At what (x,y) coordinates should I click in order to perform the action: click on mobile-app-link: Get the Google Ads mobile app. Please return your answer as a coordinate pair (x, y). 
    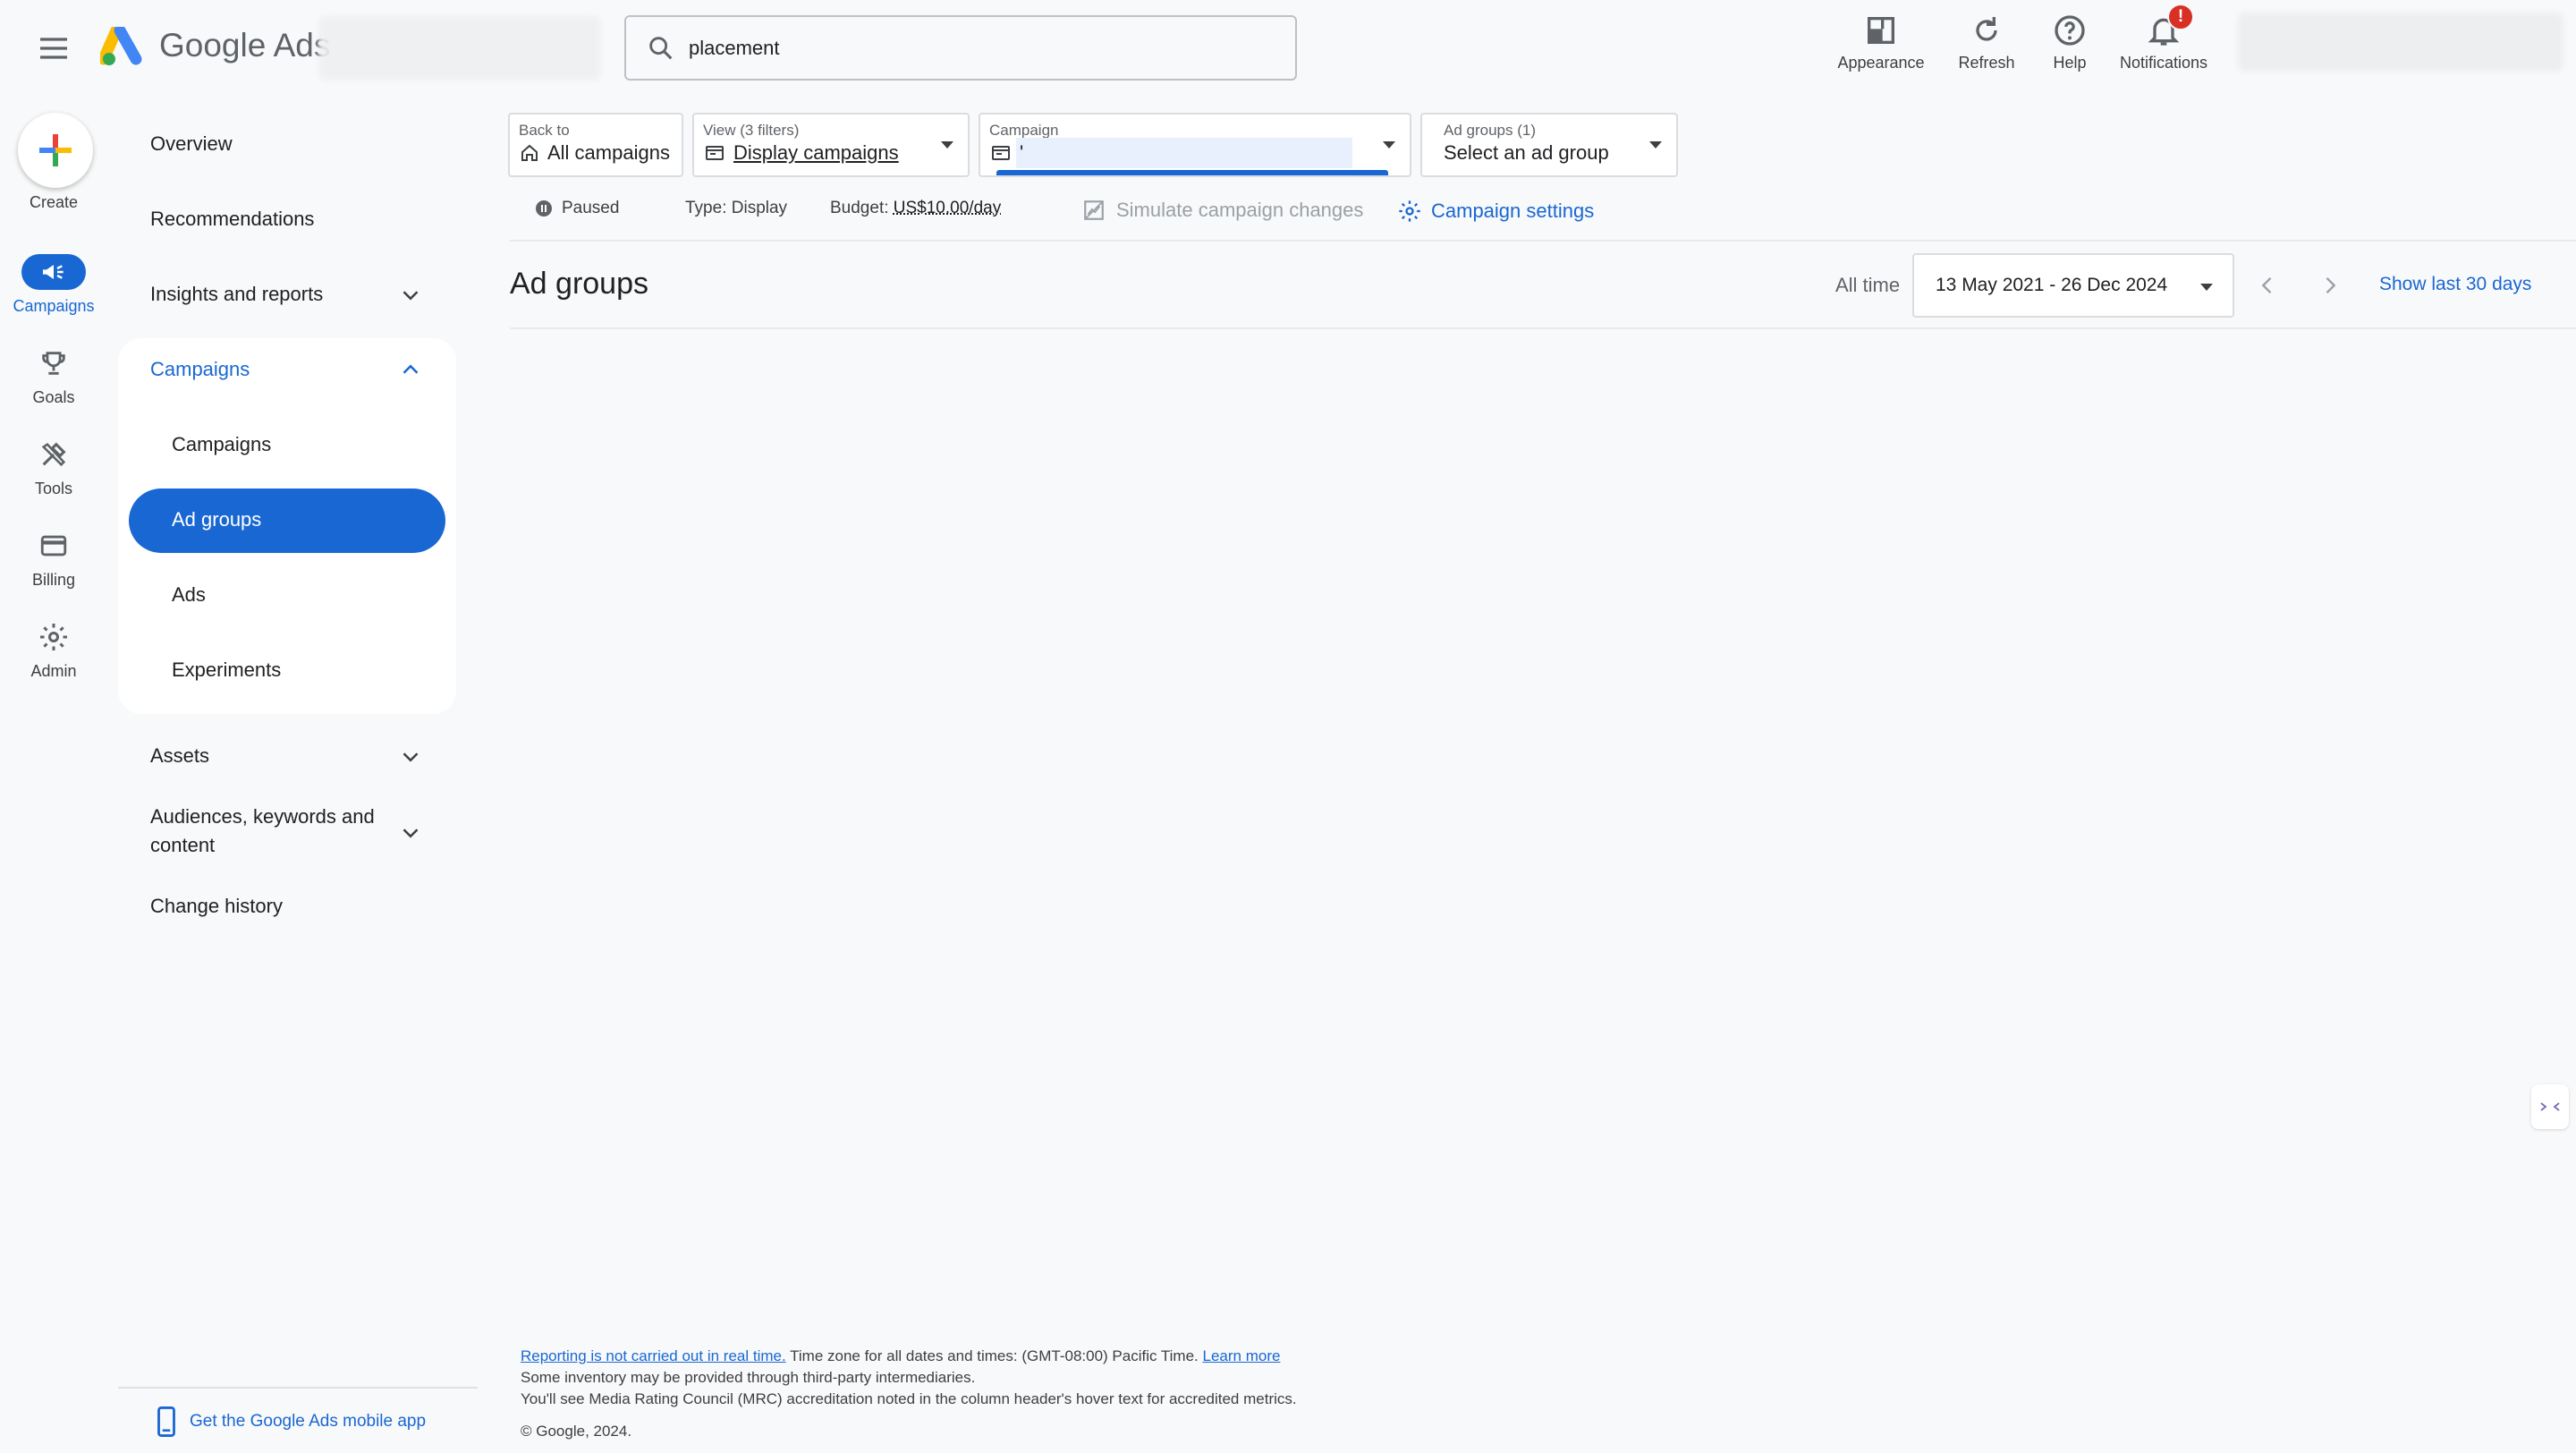
    Looking at the image, I should click on (284, 1421).